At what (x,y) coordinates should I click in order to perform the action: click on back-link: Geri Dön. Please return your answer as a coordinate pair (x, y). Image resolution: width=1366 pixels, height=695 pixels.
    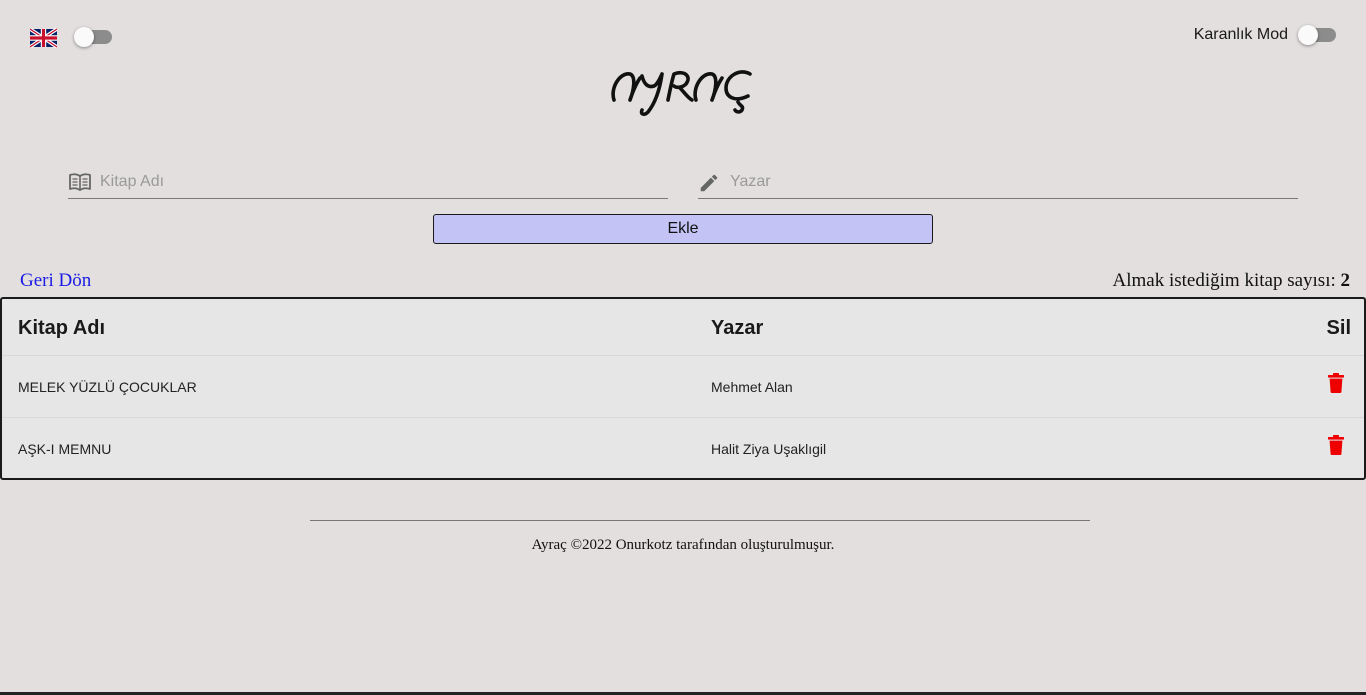
    Looking at the image, I should click on (55, 281).